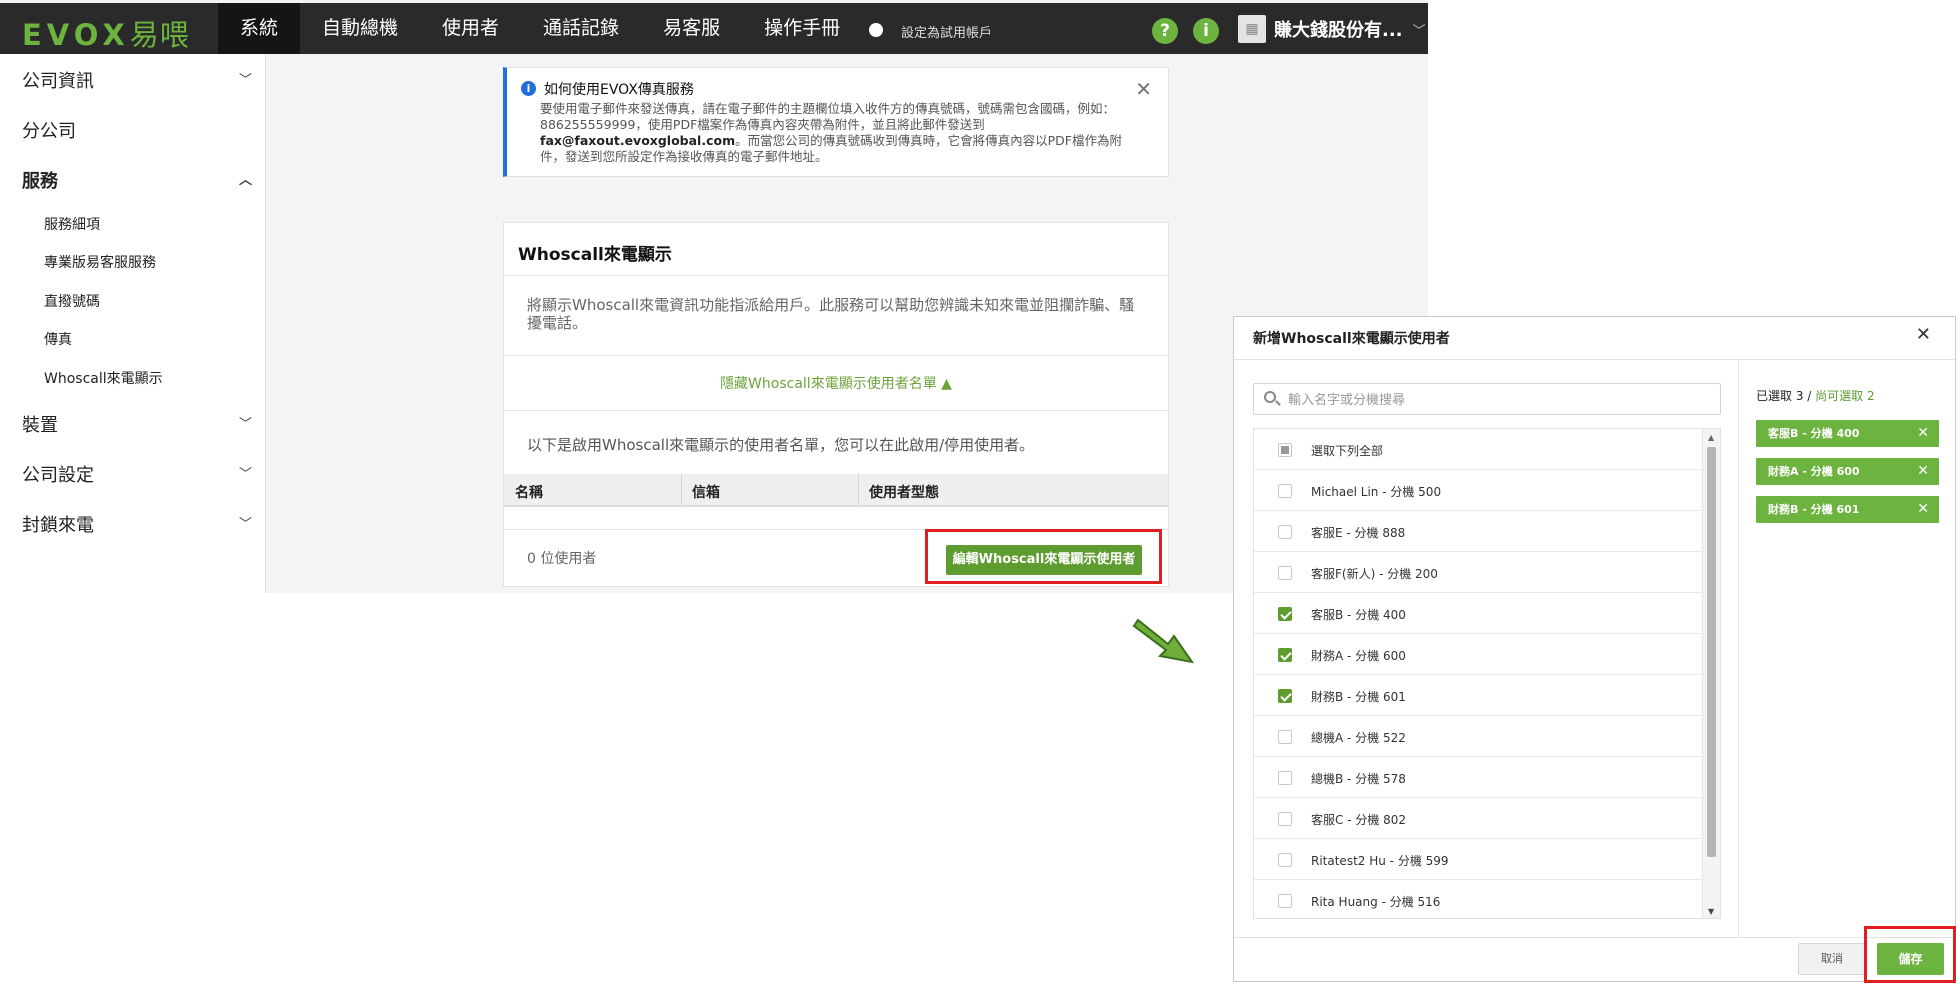  Describe the element at coordinates (137, 524) in the screenshot. I see `sidebar-item-block-calls: 封鎖來電 ﹀` at that location.